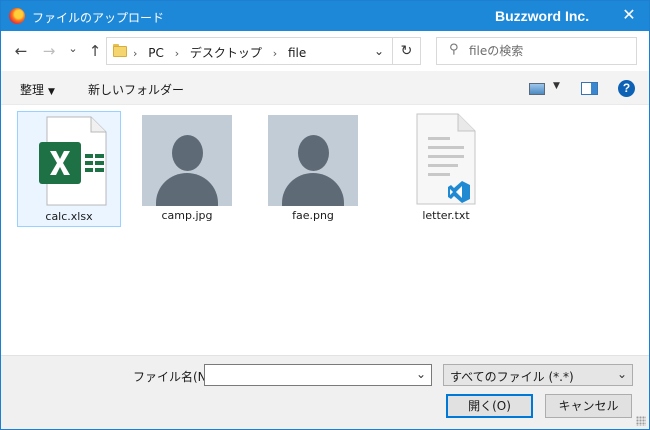 The image size is (650, 430). Describe the element at coordinates (69, 216) in the screenshot. I see `file-name: calc.xlsx` at that location.